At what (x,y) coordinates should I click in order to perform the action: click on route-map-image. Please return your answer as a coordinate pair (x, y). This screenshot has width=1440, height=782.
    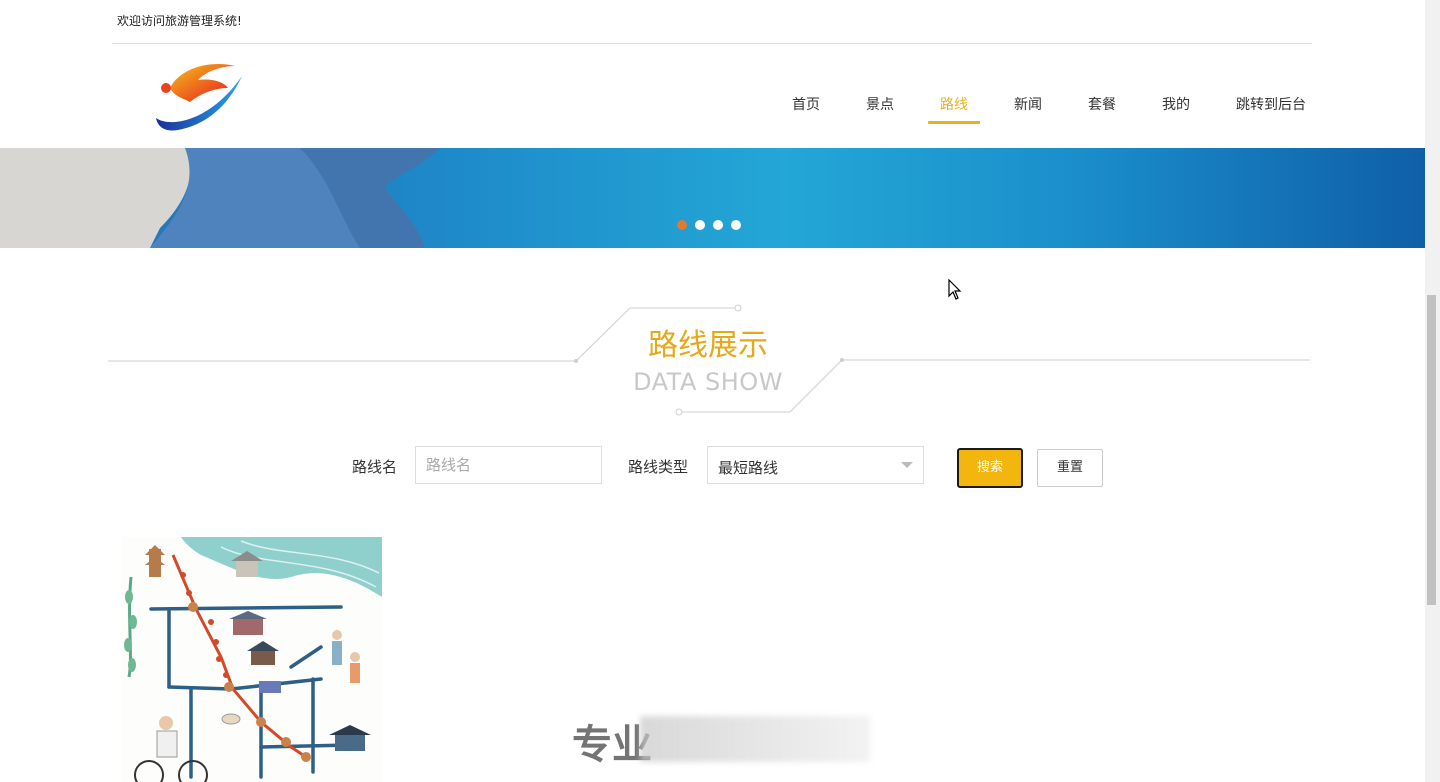
    Looking at the image, I should click on (251, 659).